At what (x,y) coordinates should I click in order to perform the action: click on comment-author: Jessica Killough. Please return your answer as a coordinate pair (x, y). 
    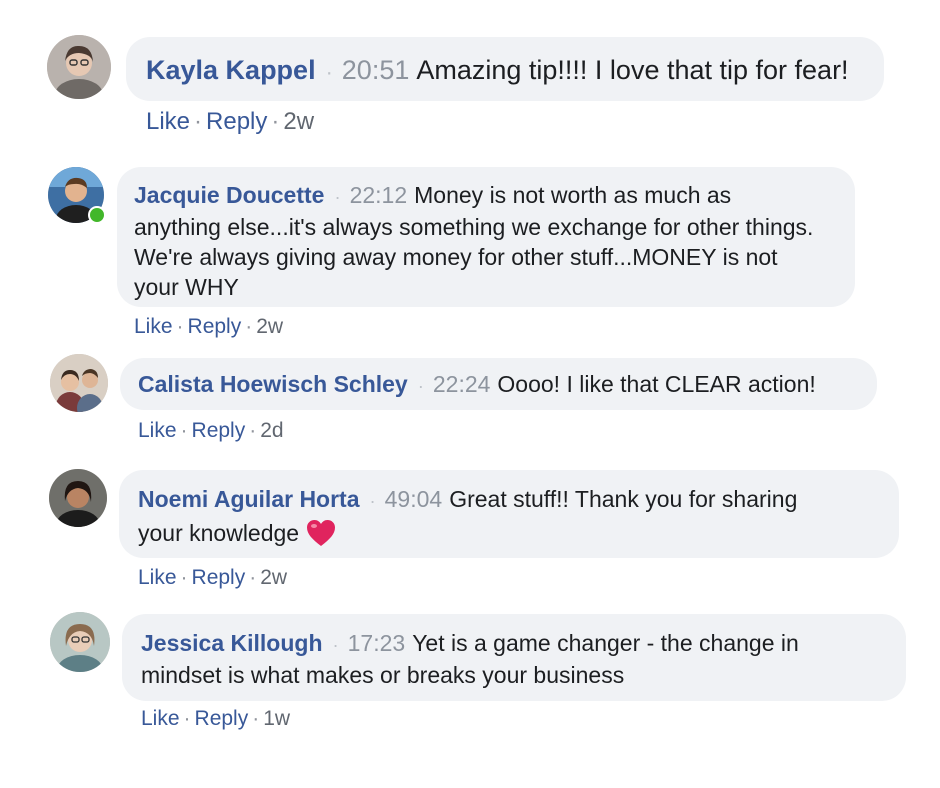
    Looking at the image, I should click on (232, 643).